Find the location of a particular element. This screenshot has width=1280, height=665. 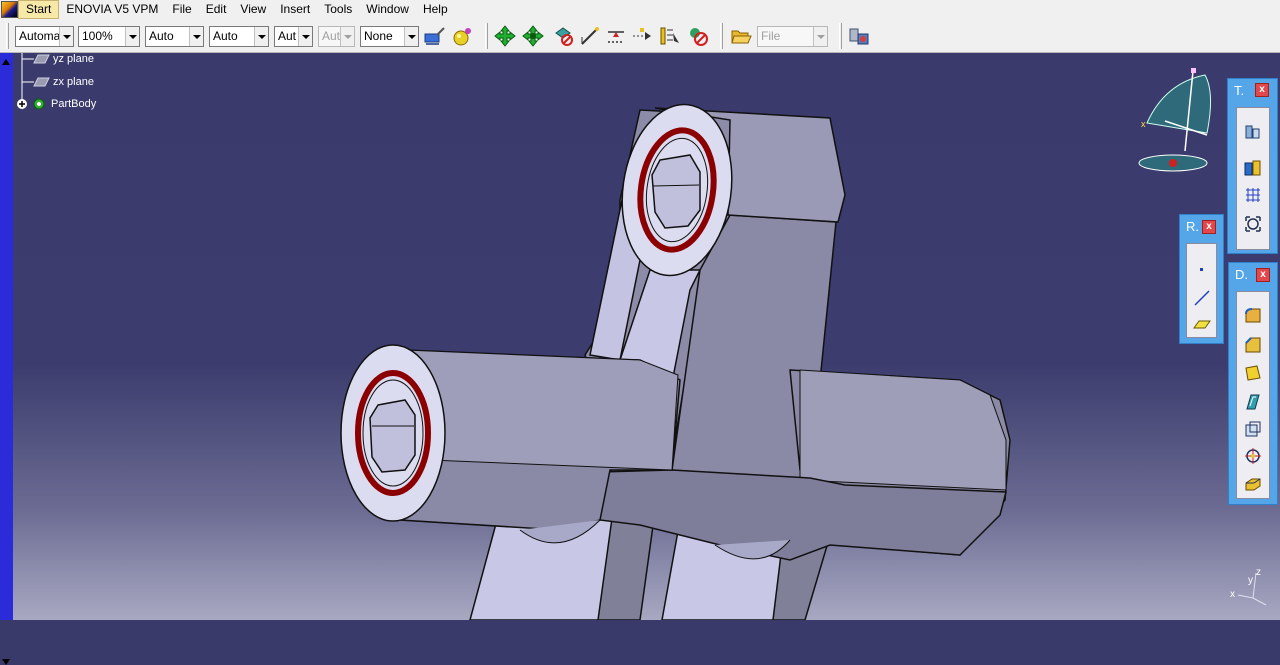

menu-start: Start is located at coordinates (39, 9).